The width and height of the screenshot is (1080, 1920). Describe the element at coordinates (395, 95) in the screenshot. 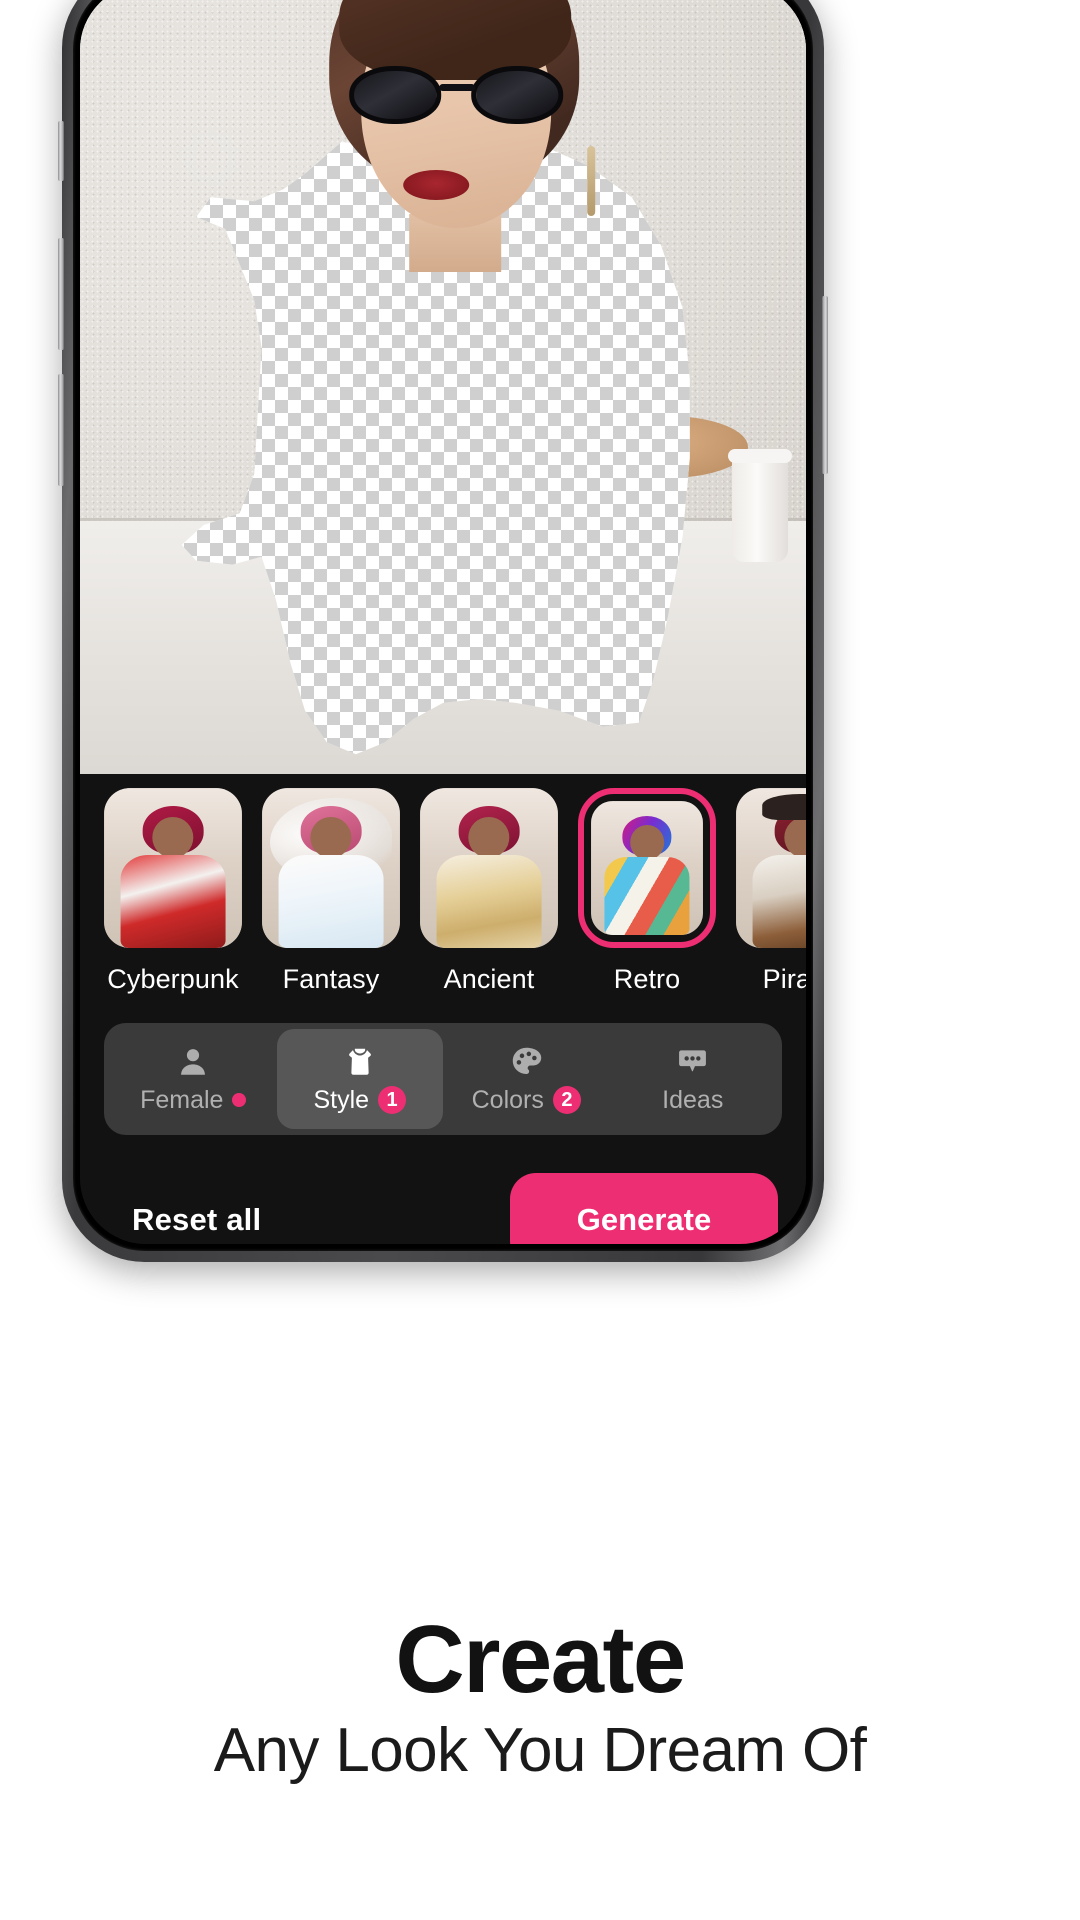

I see `left-lens` at that location.